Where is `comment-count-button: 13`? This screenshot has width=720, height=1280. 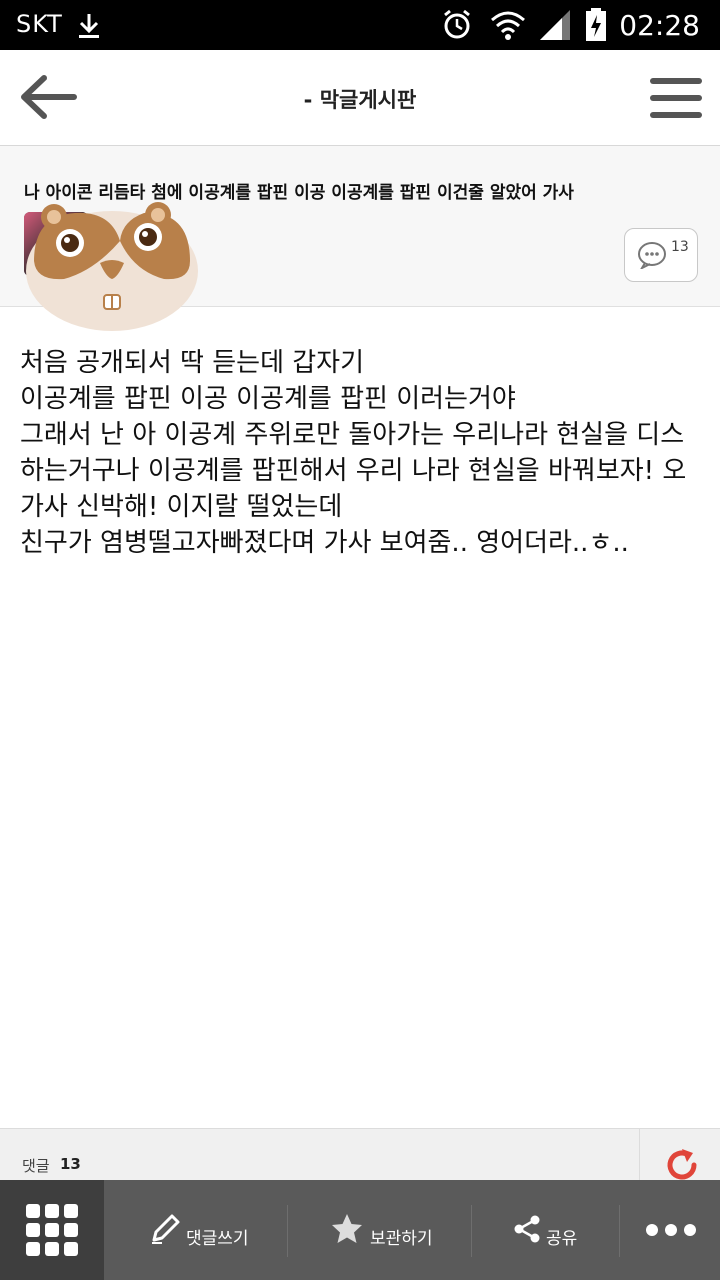 comment-count-button: 13 is located at coordinates (661, 255).